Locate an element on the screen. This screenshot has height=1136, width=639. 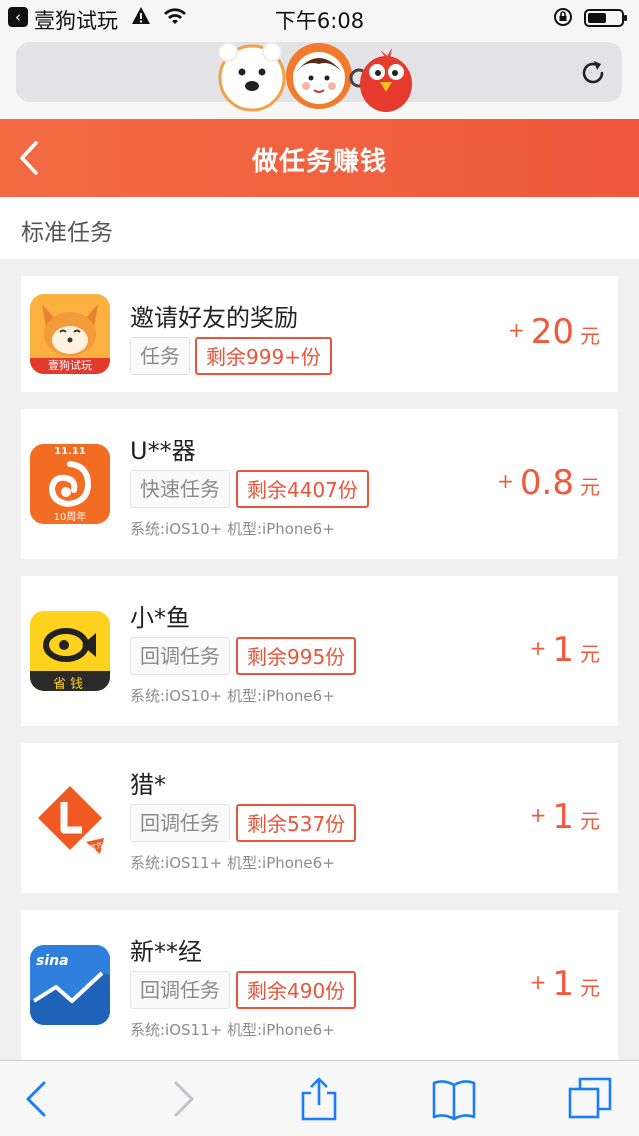
remaining-badge: 剩余490份 is located at coordinates (296, 990).